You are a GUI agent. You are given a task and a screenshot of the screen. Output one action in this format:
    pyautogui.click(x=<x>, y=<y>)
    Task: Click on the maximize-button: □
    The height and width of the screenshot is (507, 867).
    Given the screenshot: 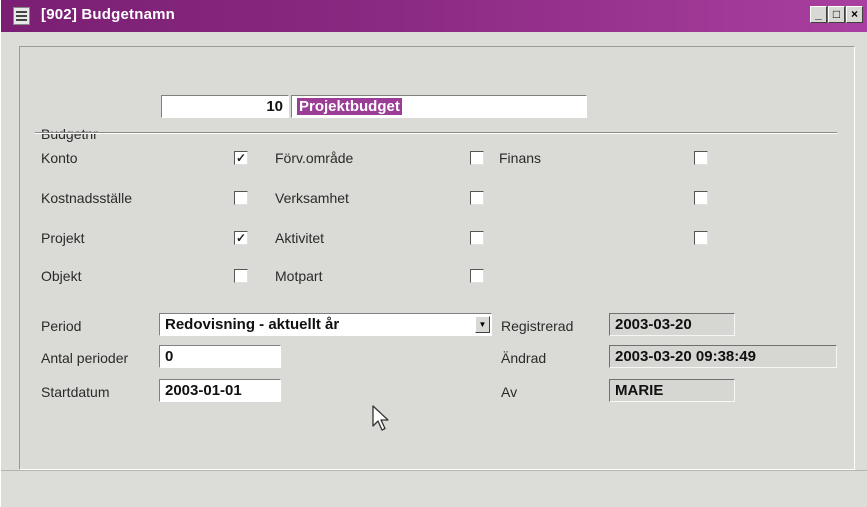 What is the action you would take?
    pyautogui.click(x=836, y=14)
    